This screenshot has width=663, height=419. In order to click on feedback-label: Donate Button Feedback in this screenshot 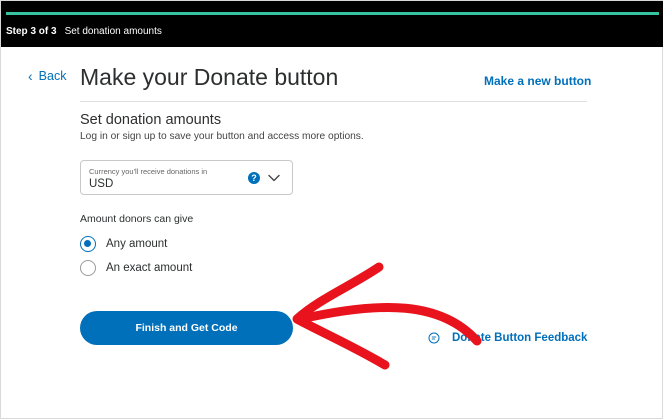, I will do `click(520, 338)`.